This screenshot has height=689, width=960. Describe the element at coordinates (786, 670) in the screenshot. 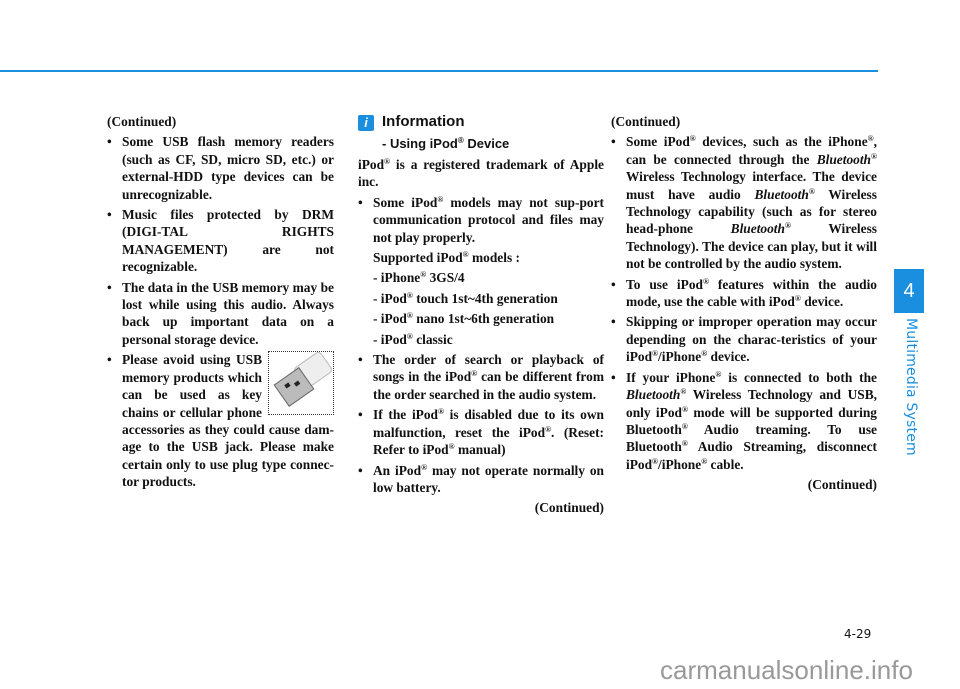

I see `watermark: carmanualsonline.info` at that location.